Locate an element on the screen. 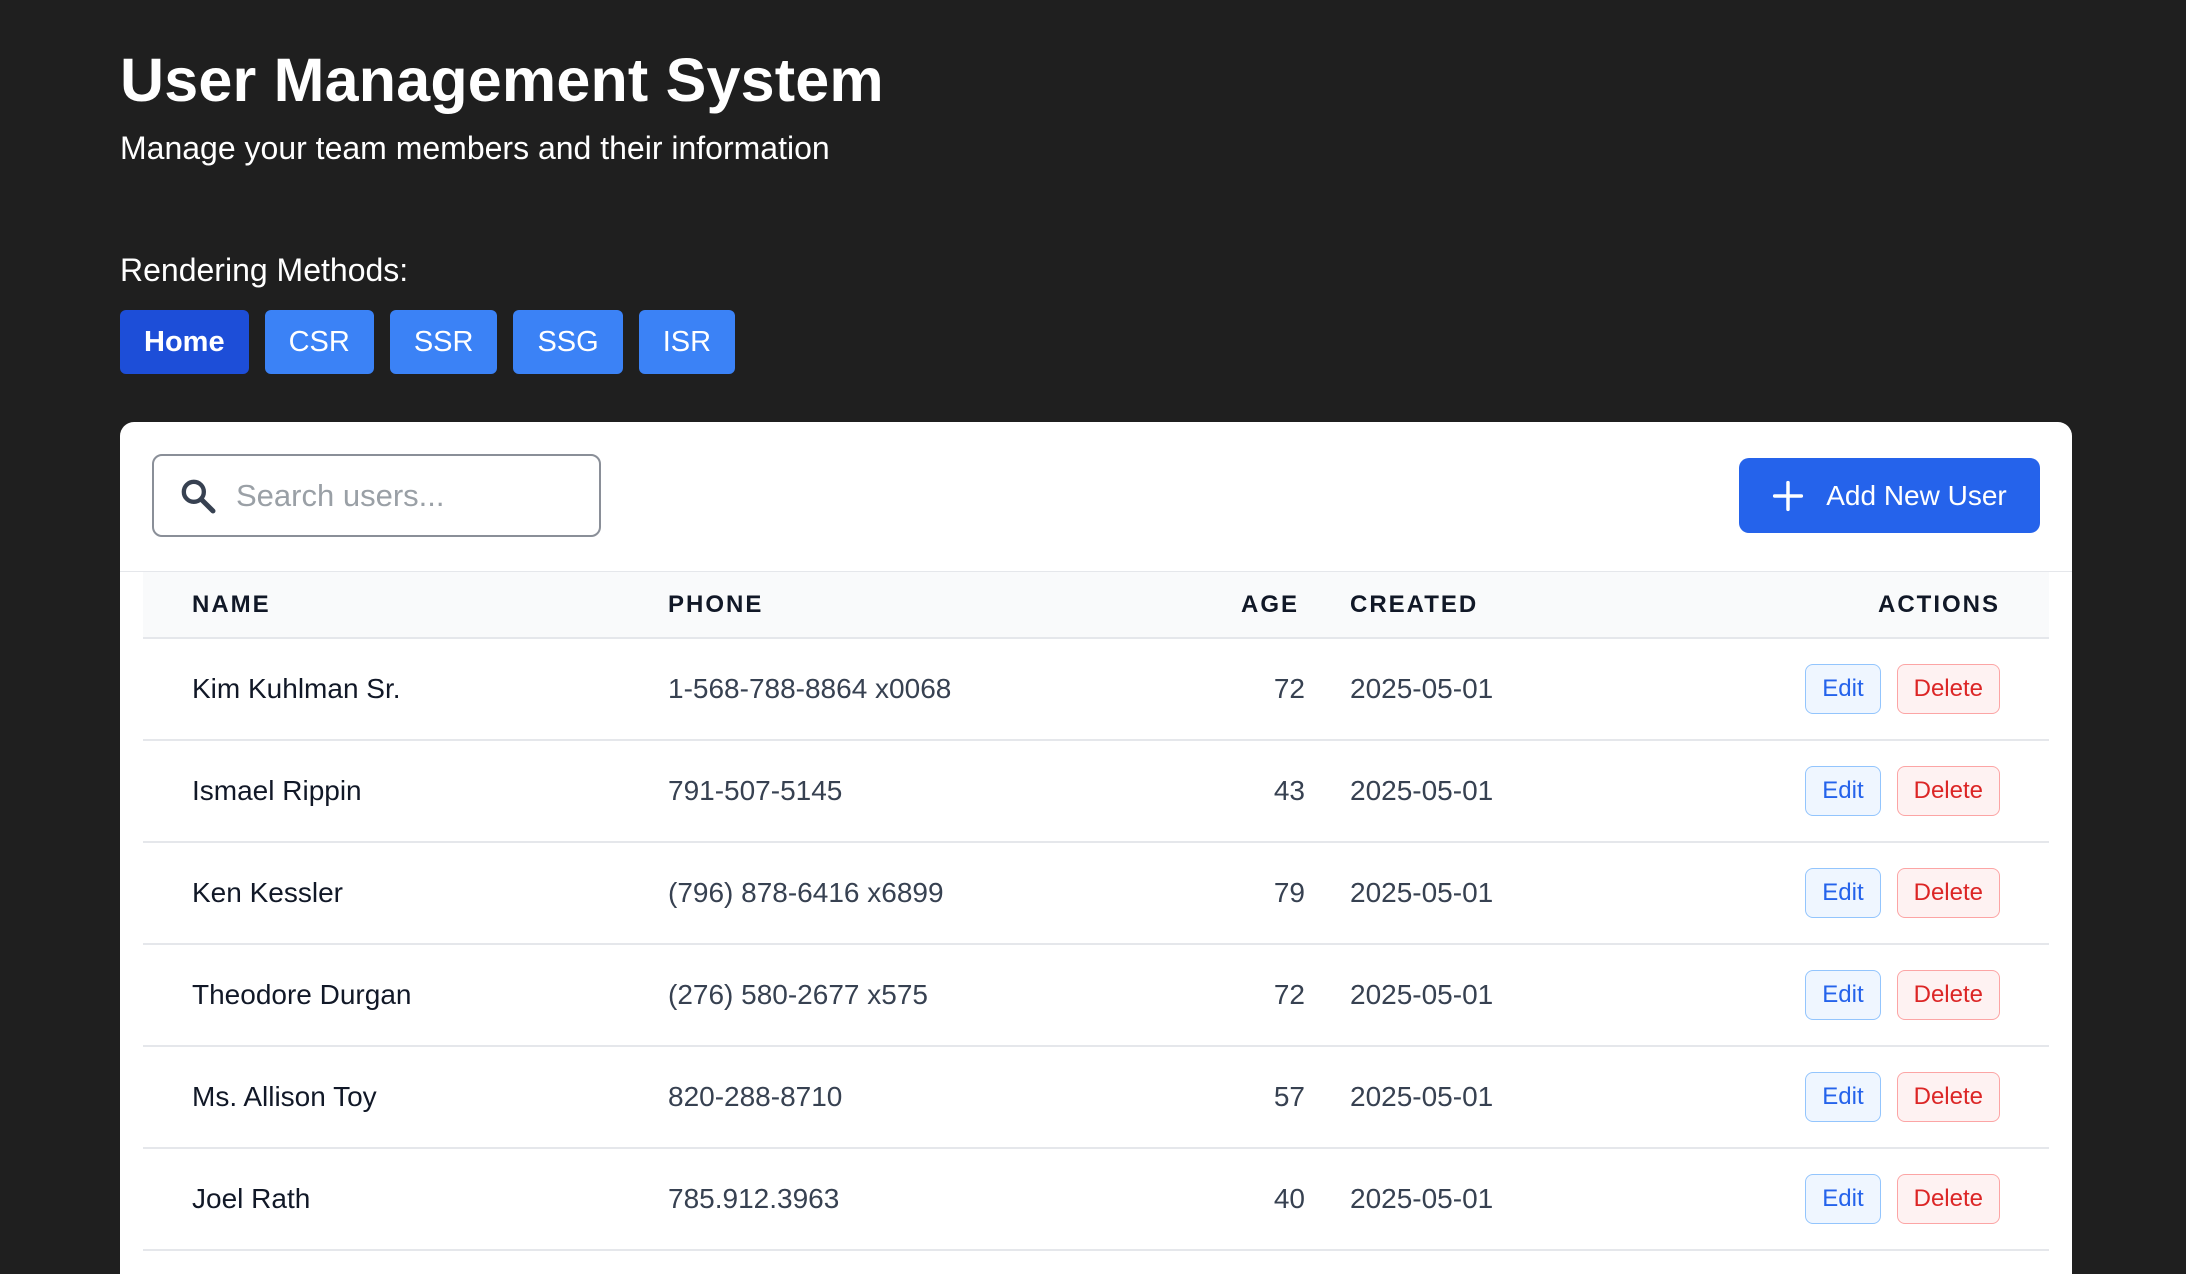 Image resolution: width=2186 pixels, height=1274 pixels. user-phone: 785.912.3963 is located at coordinates (754, 1198).